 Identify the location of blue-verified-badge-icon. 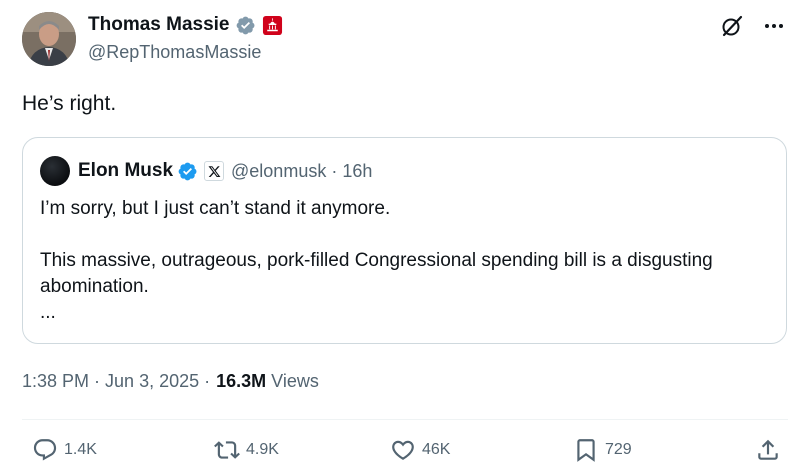
(187, 171).